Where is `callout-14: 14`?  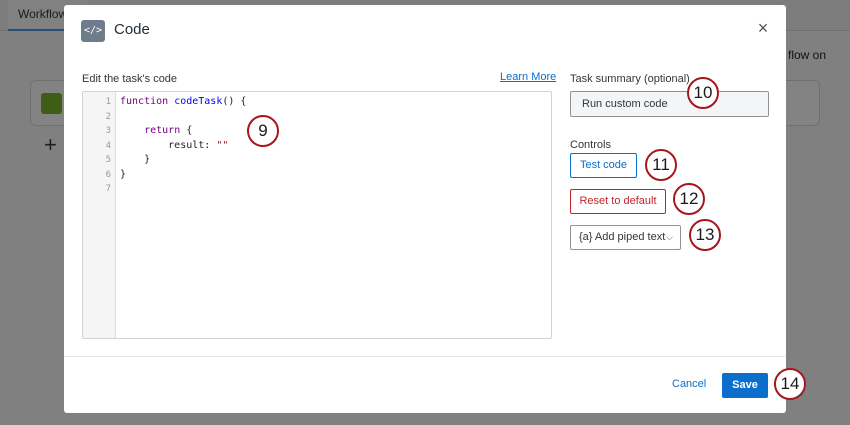 callout-14: 14 is located at coordinates (790, 384).